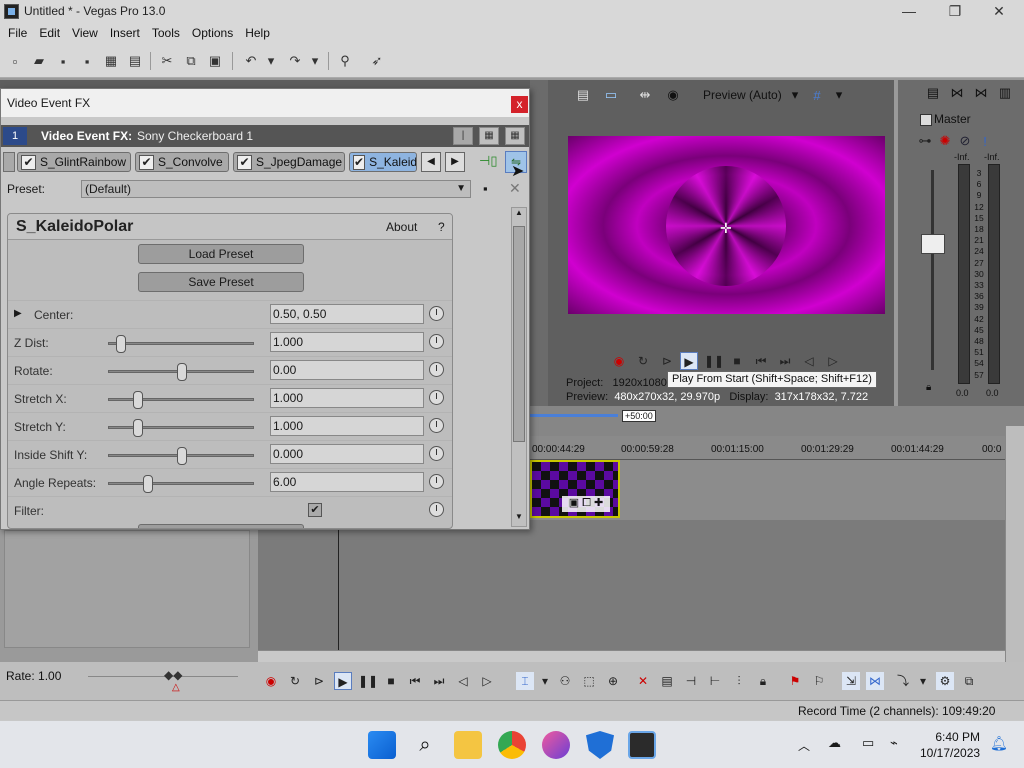 The width and height of the screenshot is (1024, 768). Describe the element at coordinates (221, 526) in the screenshot. I see `plugin-extra-button` at that location.